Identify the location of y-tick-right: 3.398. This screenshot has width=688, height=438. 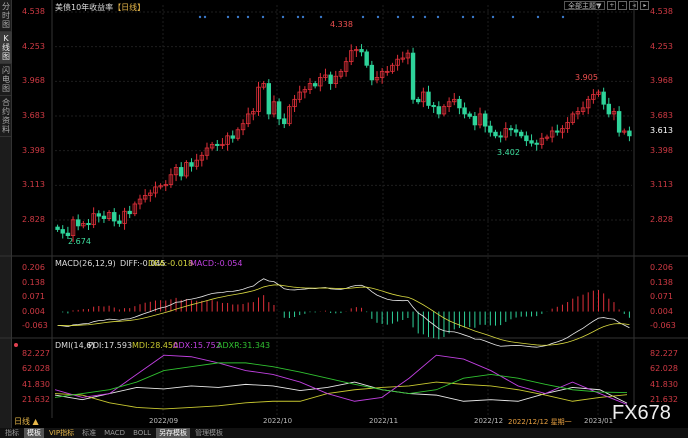
(661, 150).